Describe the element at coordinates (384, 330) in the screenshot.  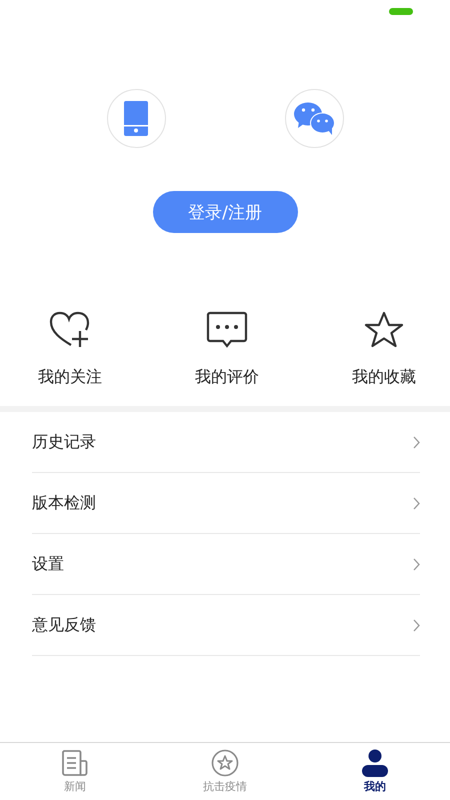
I see `star-icon` at that location.